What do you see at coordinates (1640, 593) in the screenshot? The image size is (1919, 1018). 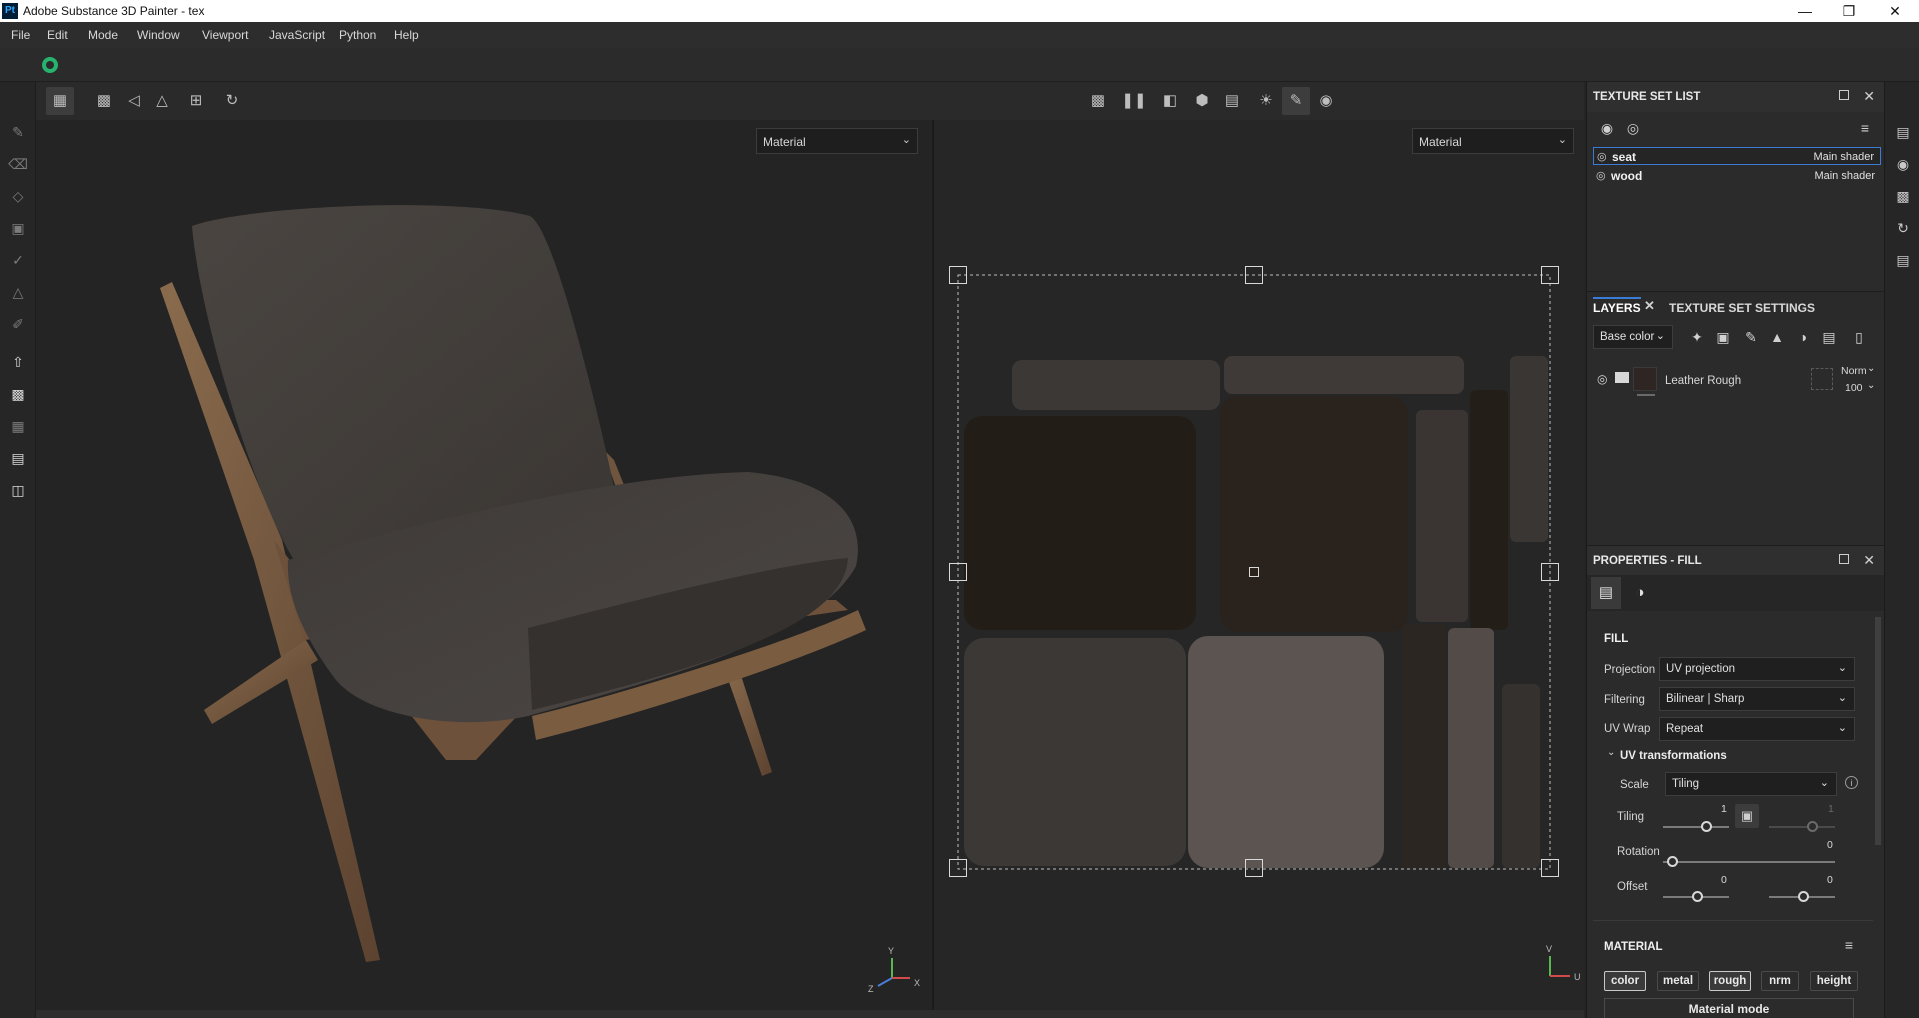 I see `material-tab-icon: ◑` at bounding box center [1640, 593].